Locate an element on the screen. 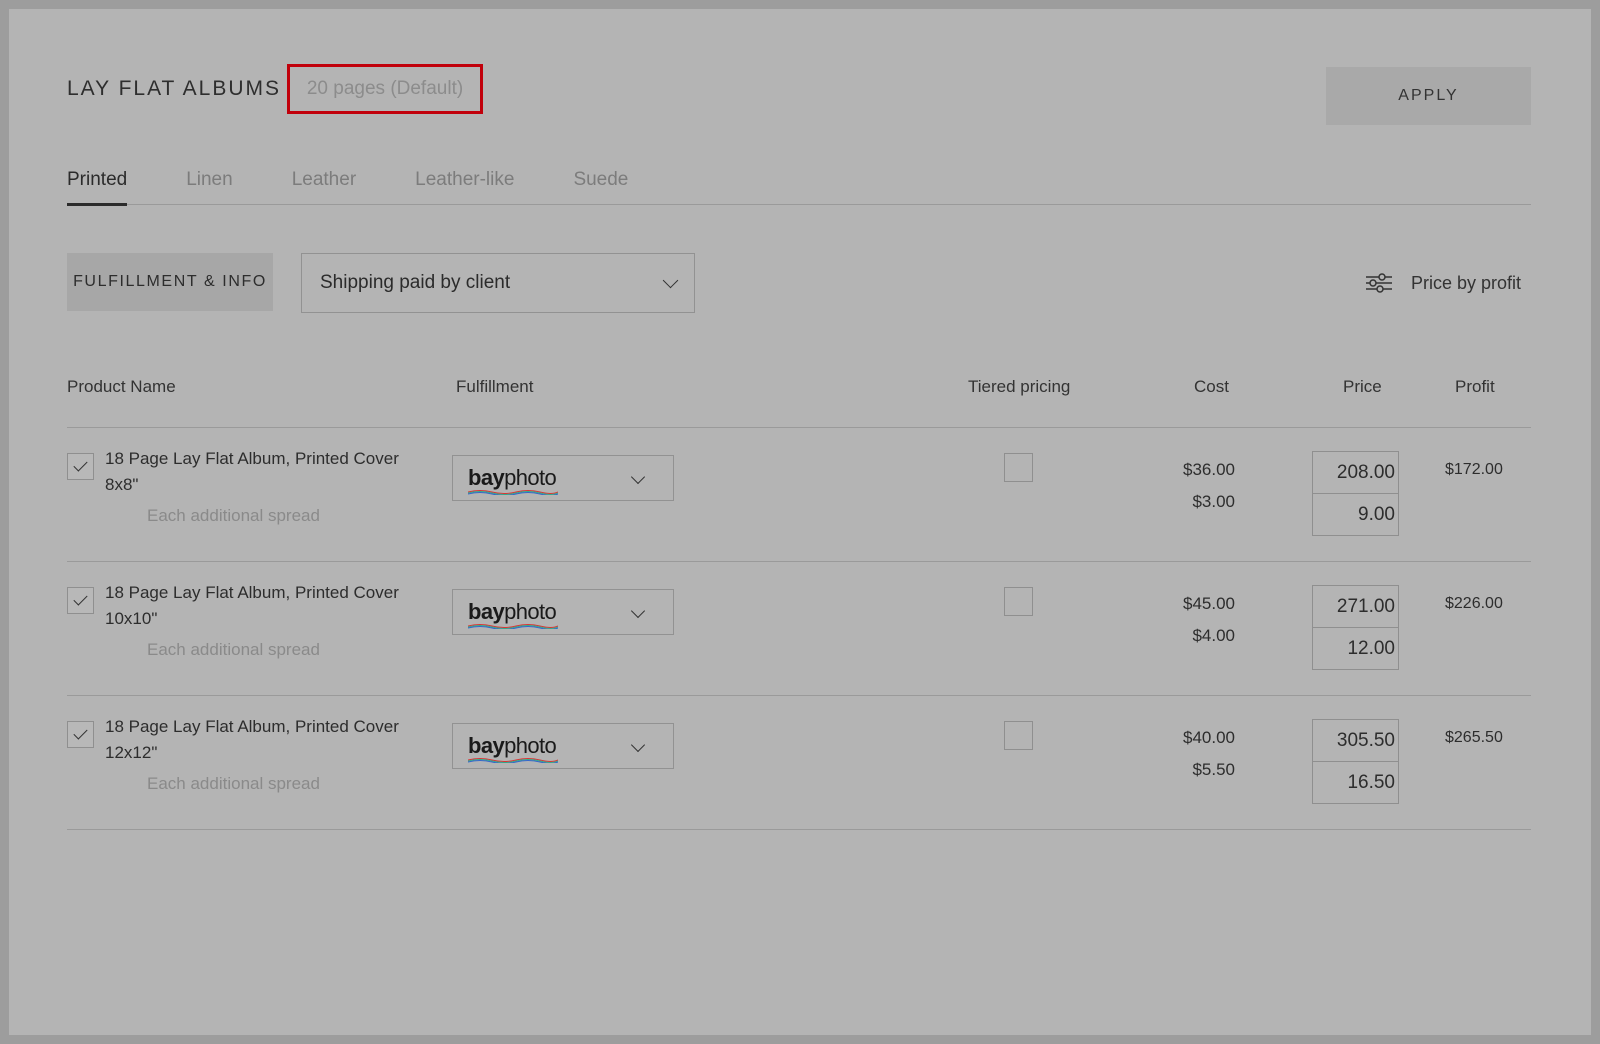 The width and height of the screenshot is (1600, 1044). shipping-select: Shipping paid by client is located at coordinates (498, 283).